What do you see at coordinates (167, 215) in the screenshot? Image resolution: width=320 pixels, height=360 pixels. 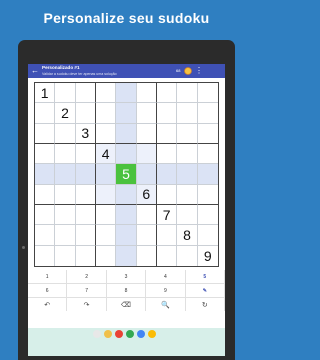 I see `sudoku-cell: 7` at bounding box center [167, 215].